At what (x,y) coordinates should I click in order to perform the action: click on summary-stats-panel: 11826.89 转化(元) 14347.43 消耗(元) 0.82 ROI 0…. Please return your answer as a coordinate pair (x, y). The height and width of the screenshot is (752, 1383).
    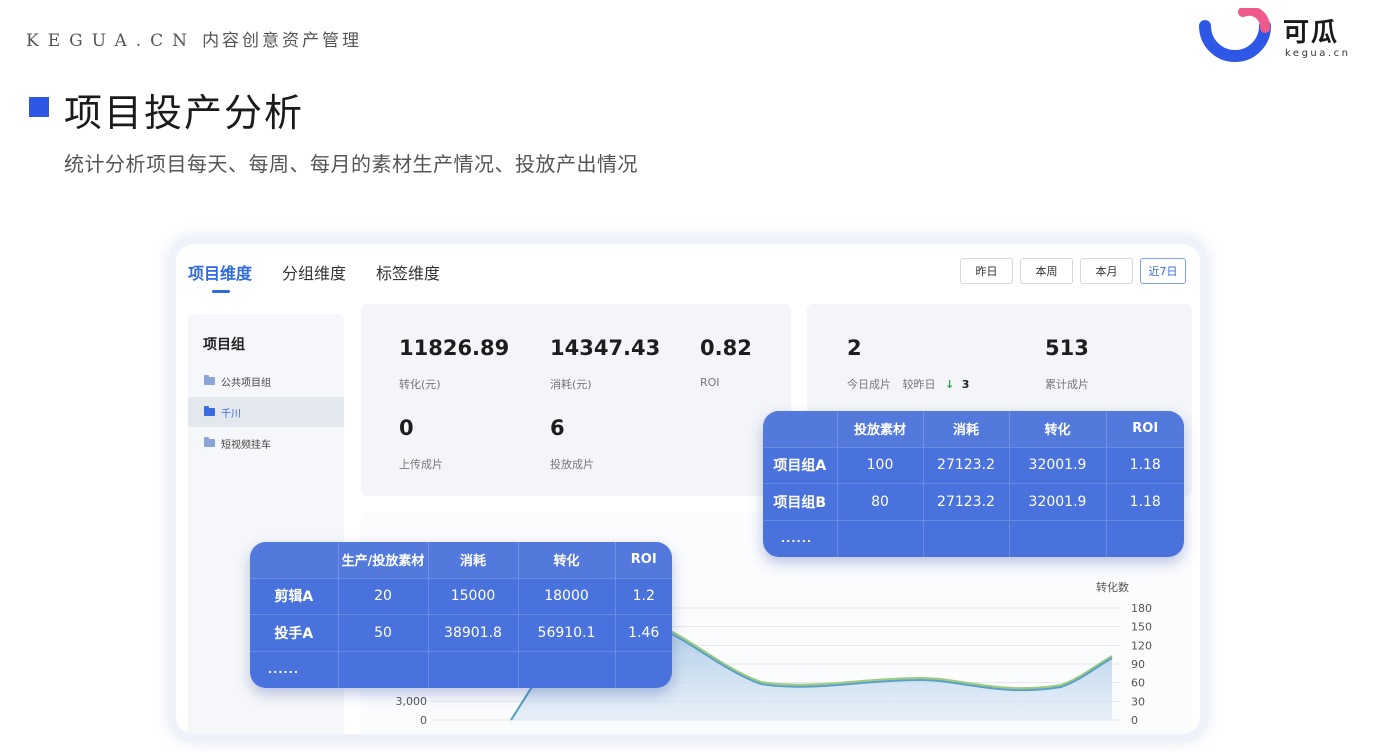
    Looking at the image, I should click on (576, 400).